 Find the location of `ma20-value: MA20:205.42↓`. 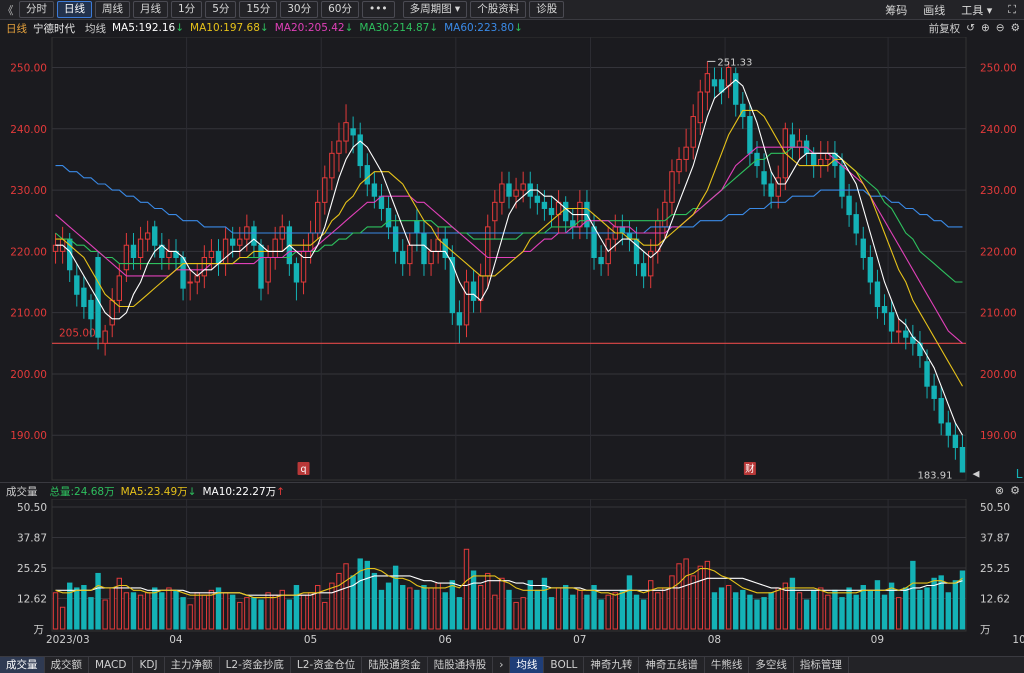

ma20-value: MA20:205.42↓ is located at coordinates (314, 28).